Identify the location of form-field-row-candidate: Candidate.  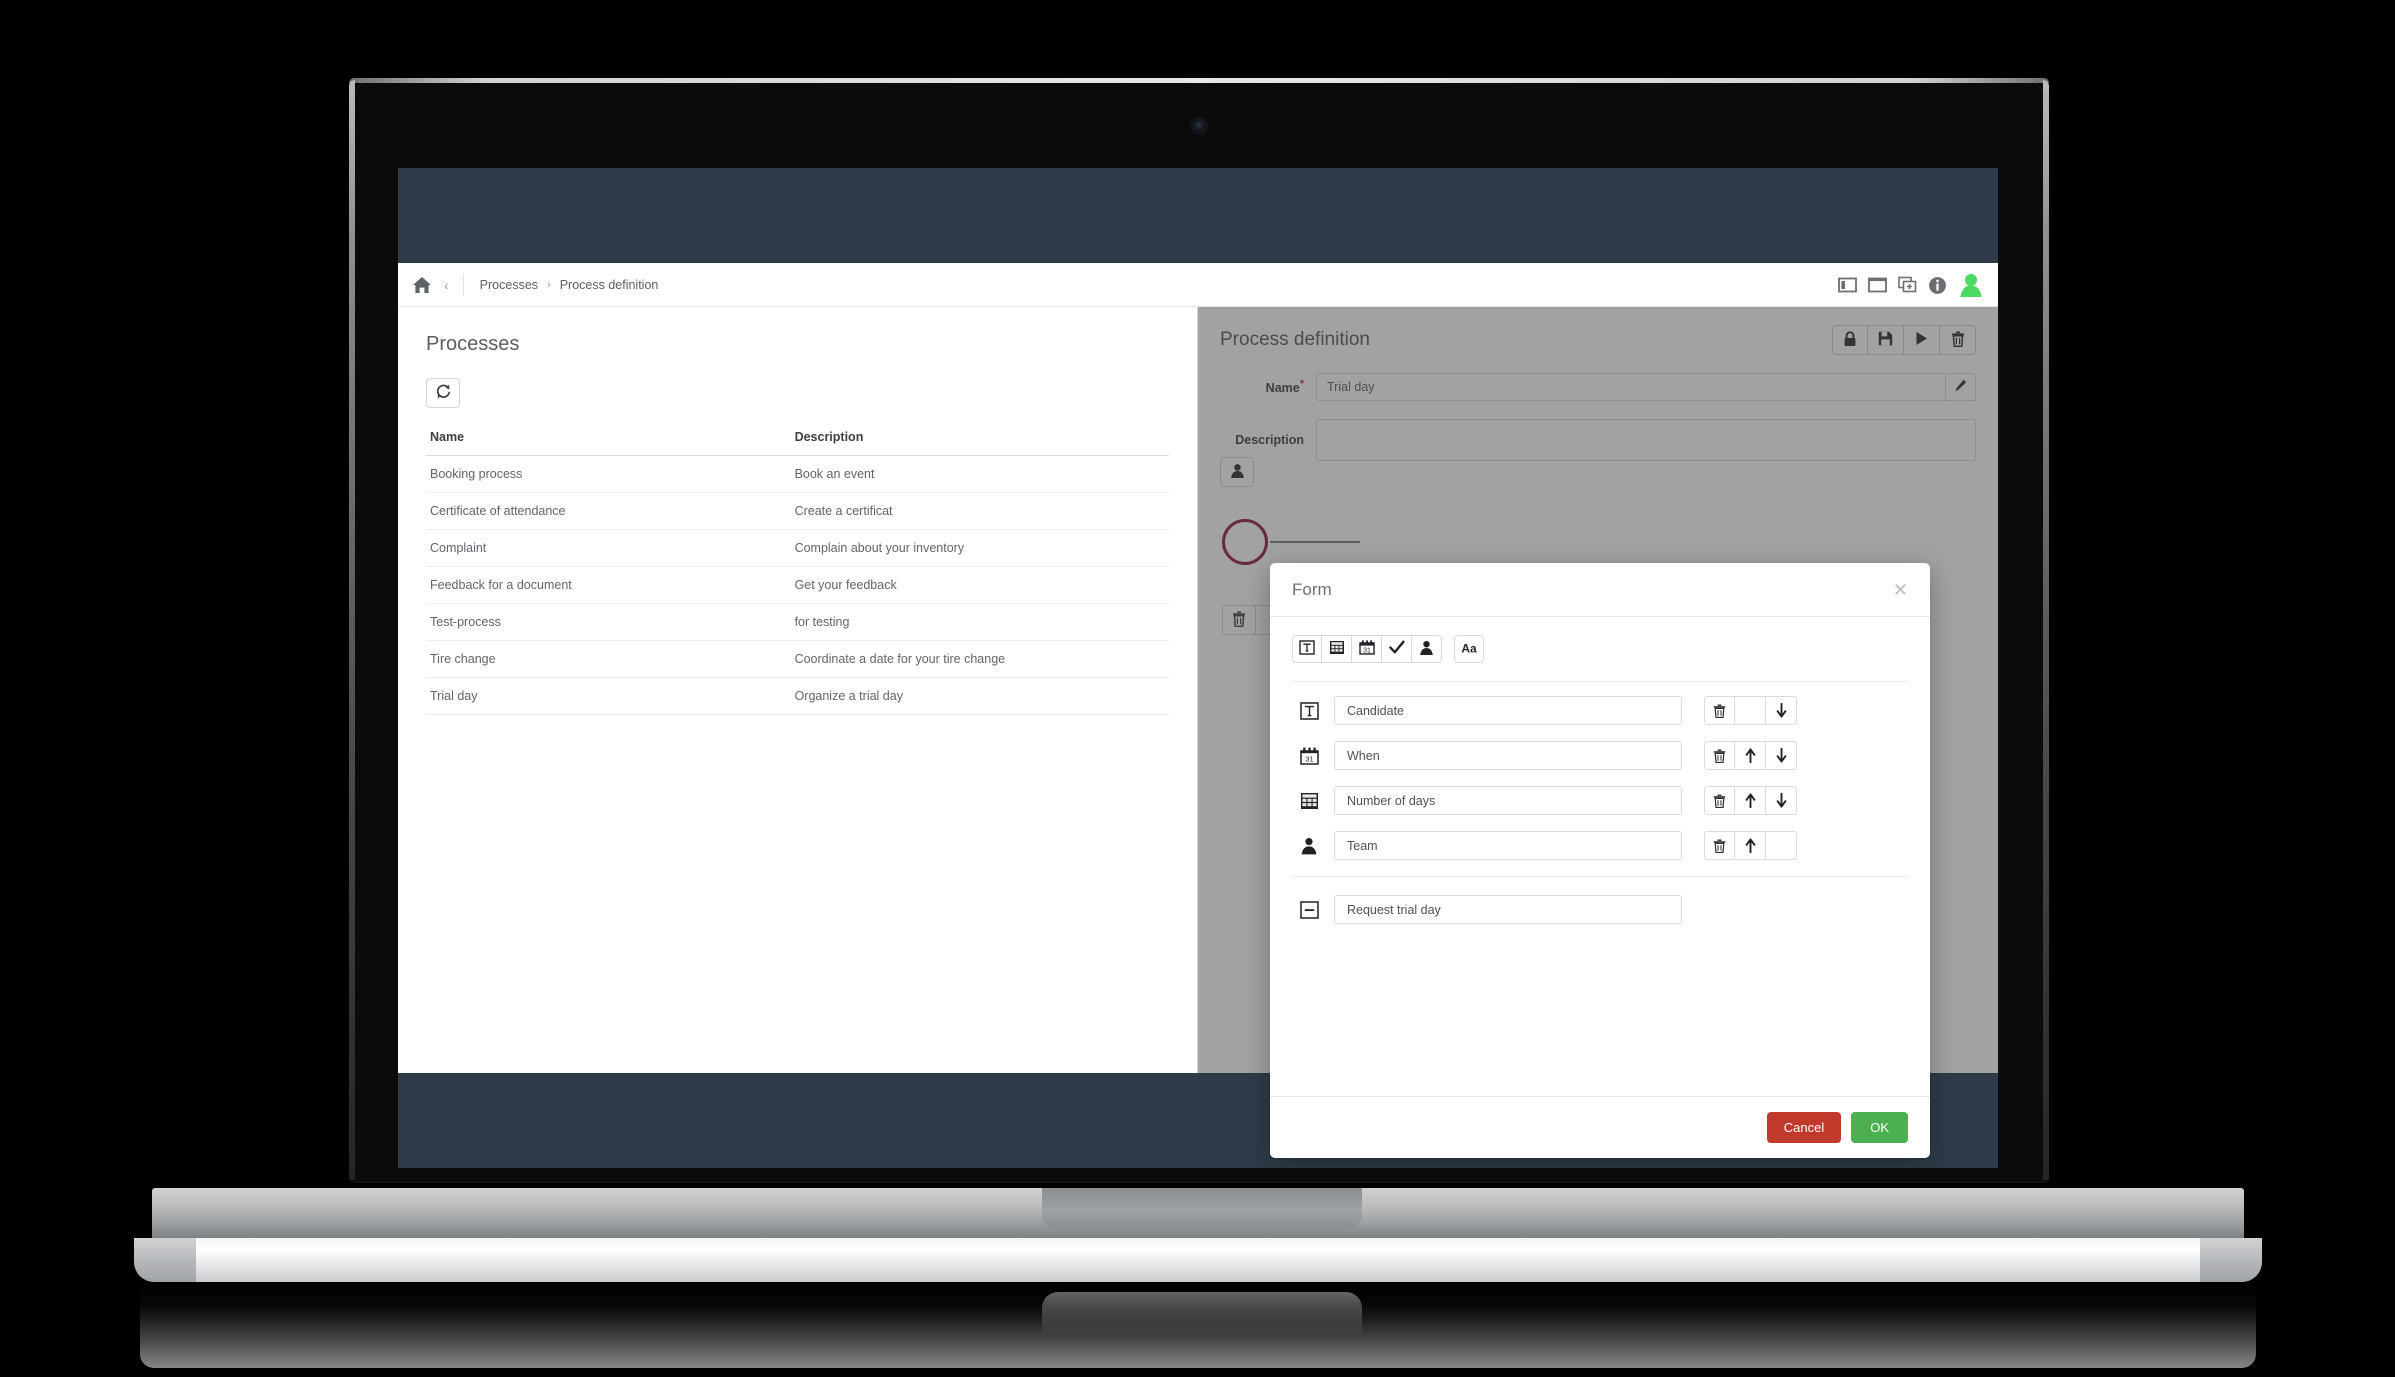
(1600, 710).